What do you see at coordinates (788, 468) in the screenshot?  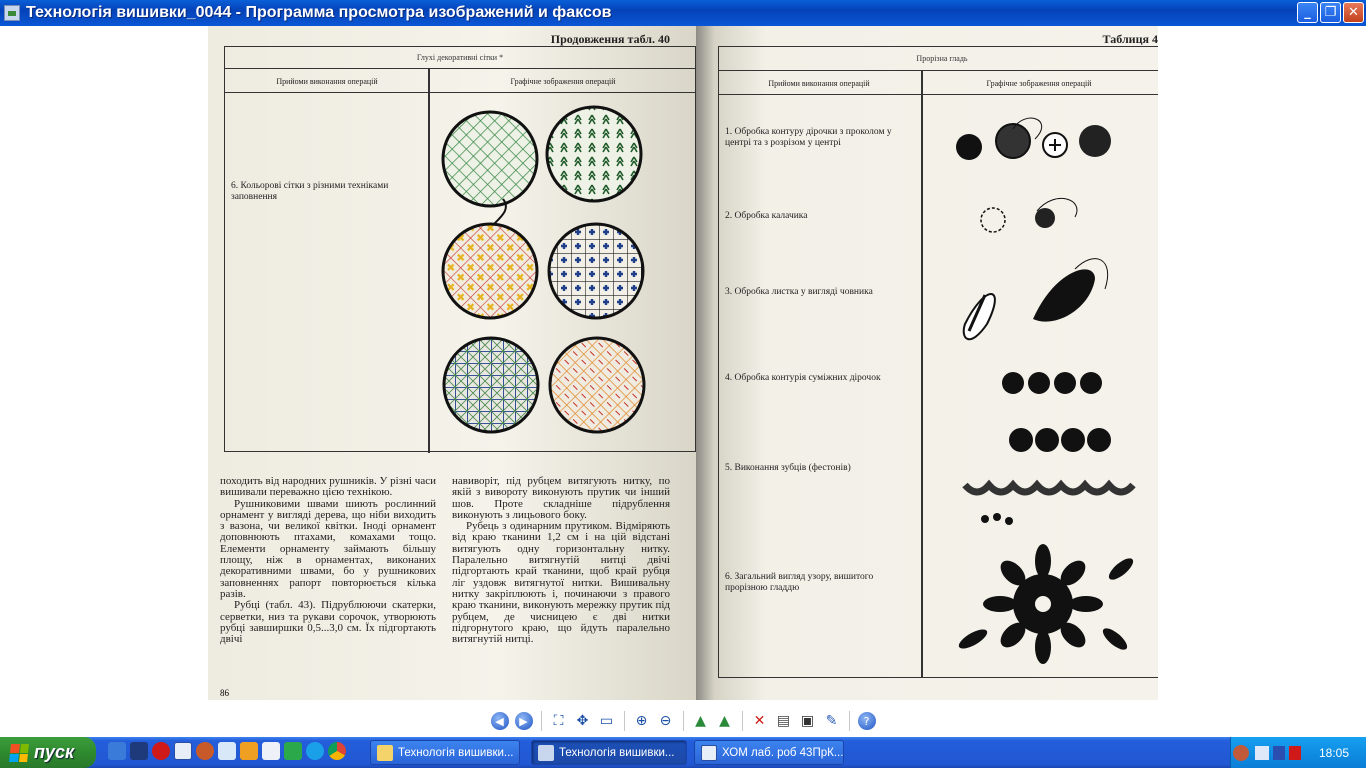 I see `right-row-5: 5. Виконання зубців (фестонів)` at bounding box center [788, 468].